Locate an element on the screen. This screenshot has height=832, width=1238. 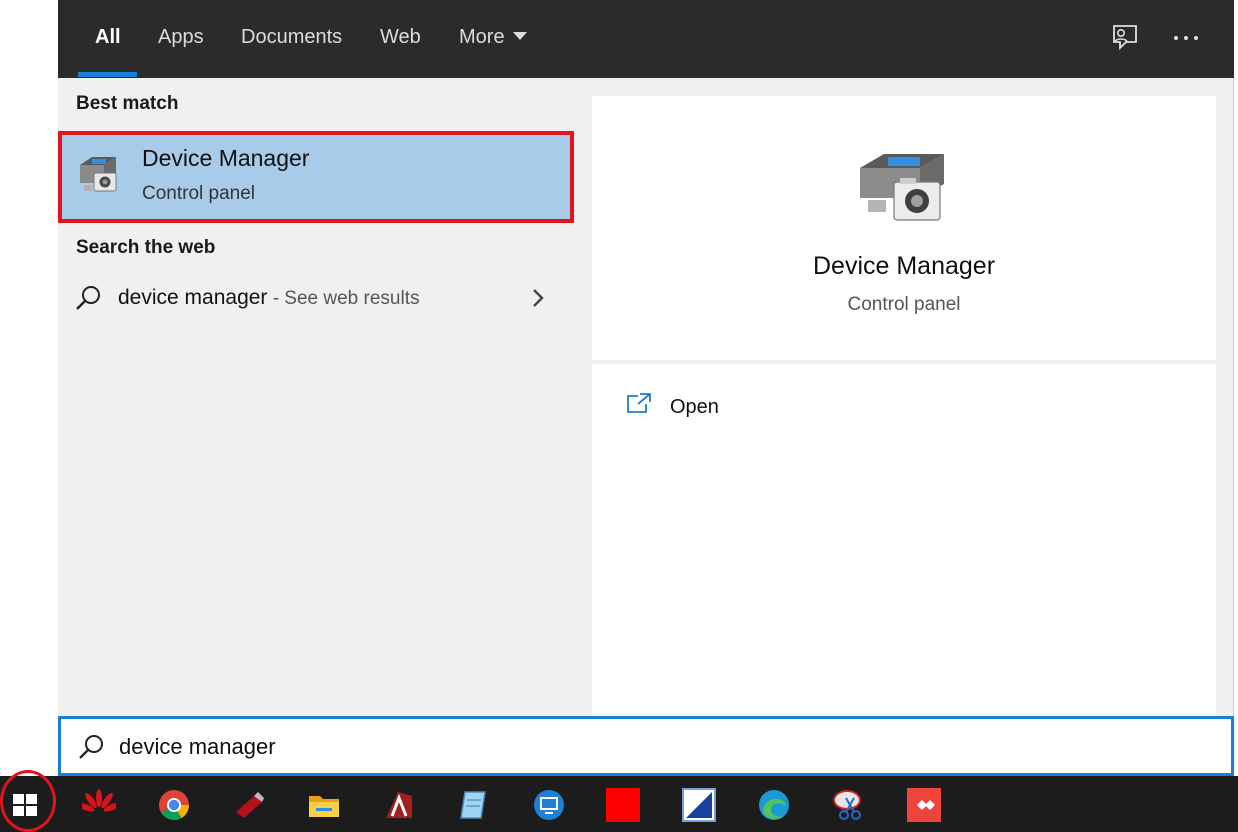
start-icon is located at coordinates (25, 805).